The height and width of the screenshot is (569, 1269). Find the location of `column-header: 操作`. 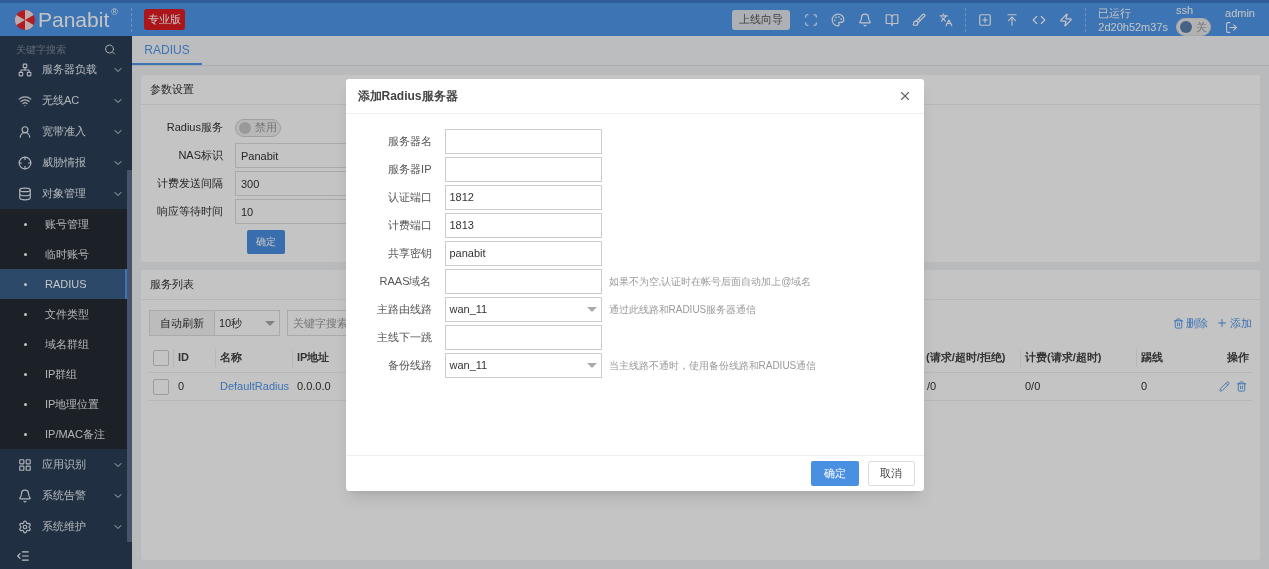

column-header: 操作 is located at coordinates (1238, 358).